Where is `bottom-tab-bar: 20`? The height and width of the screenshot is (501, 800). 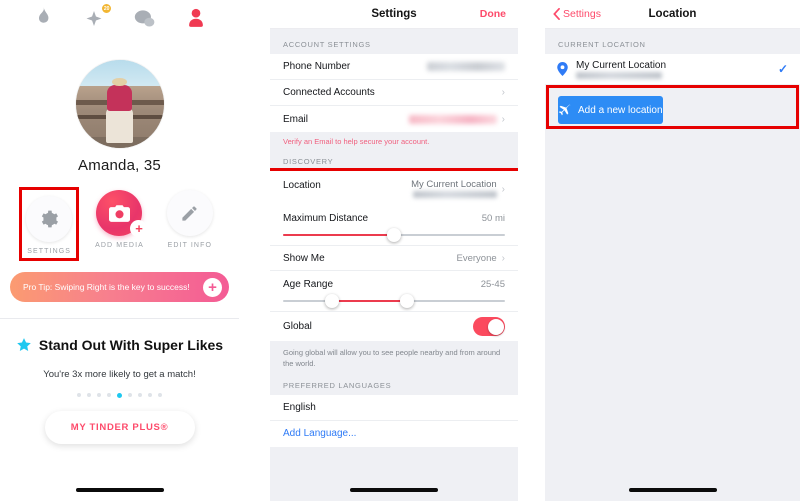
bottom-tab-bar: 20 is located at coordinates (119, 18).